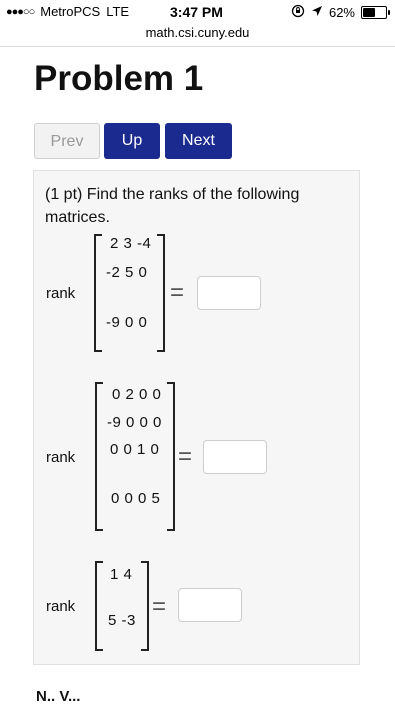 Image resolution: width=395 pixels, height=705 pixels. Describe the element at coordinates (61, 293) in the screenshot. I see `rank-label-1: rank` at that location.